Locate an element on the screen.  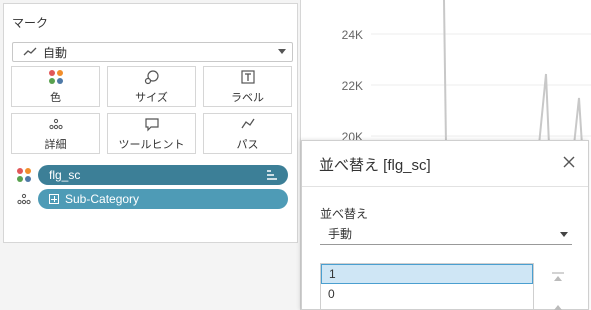
size-card-label: サイズ is located at coordinates (151, 97).